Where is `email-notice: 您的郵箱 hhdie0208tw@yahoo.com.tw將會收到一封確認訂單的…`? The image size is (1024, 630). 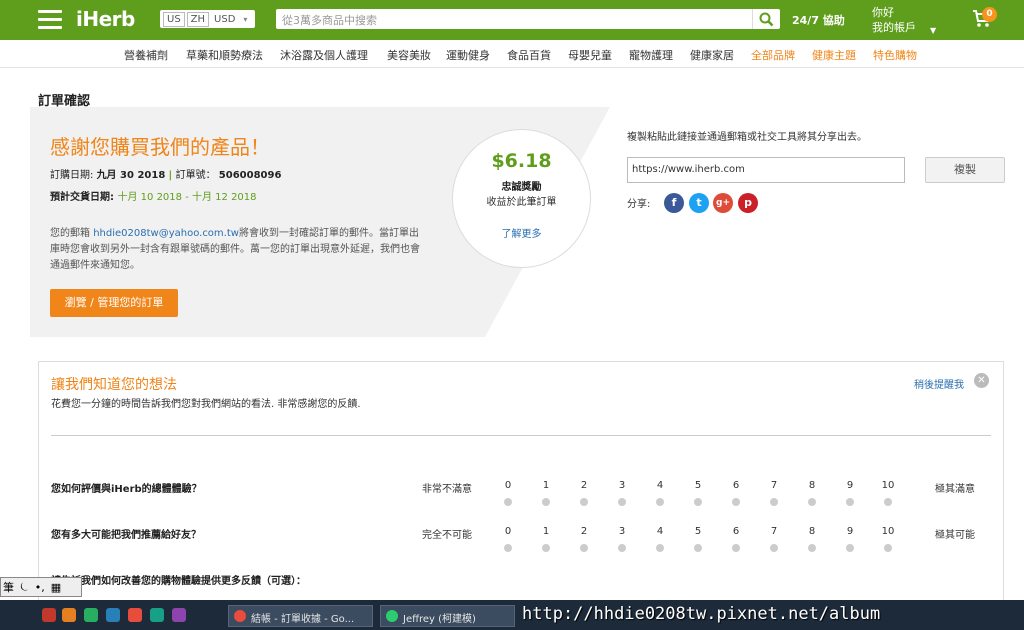 email-notice: 您的郵箱 hhdie0208tw@yahoo.com.tw將會收到一封確認訂單的… is located at coordinates (235, 250).